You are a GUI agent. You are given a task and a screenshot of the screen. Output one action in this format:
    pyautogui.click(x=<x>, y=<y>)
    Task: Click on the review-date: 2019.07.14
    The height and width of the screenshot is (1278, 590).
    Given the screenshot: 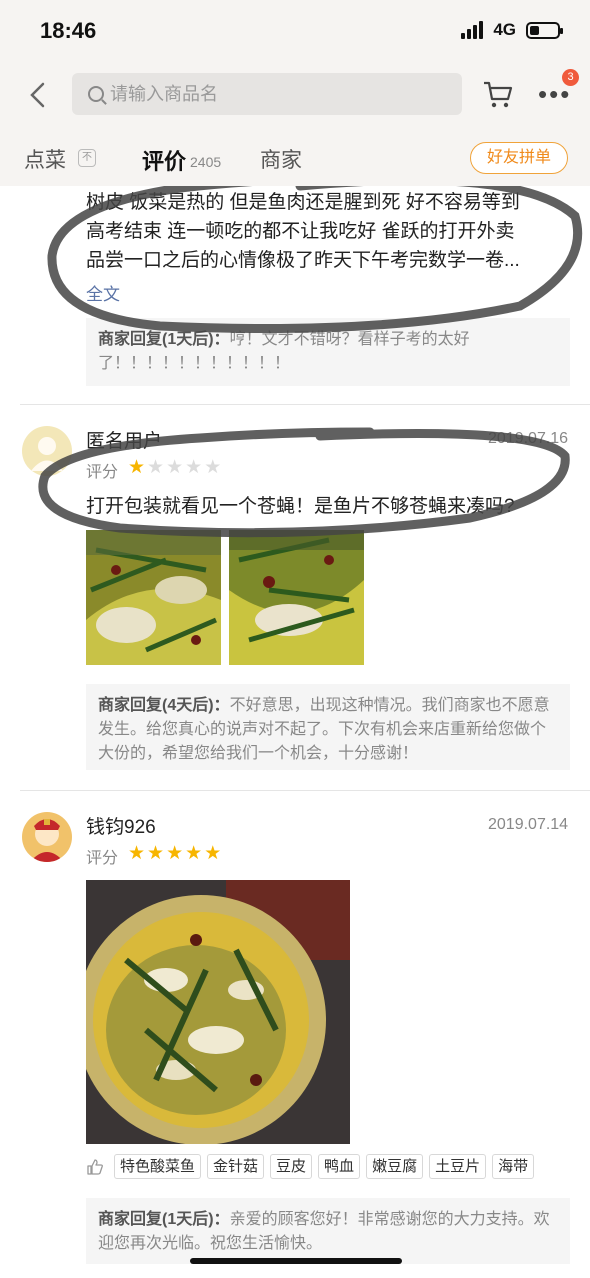 What is the action you would take?
    pyautogui.click(x=528, y=824)
    